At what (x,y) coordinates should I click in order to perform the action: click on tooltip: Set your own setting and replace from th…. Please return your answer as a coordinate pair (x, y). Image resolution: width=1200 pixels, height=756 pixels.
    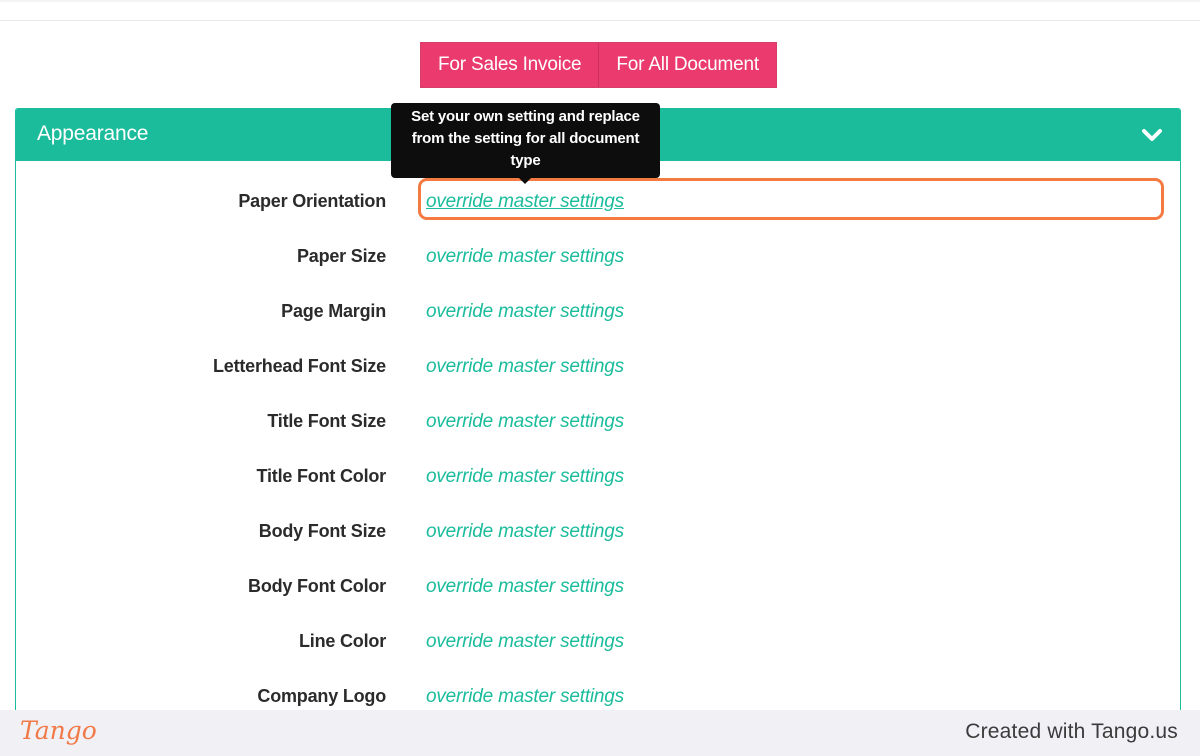
    Looking at the image, I should click on (525, 143).